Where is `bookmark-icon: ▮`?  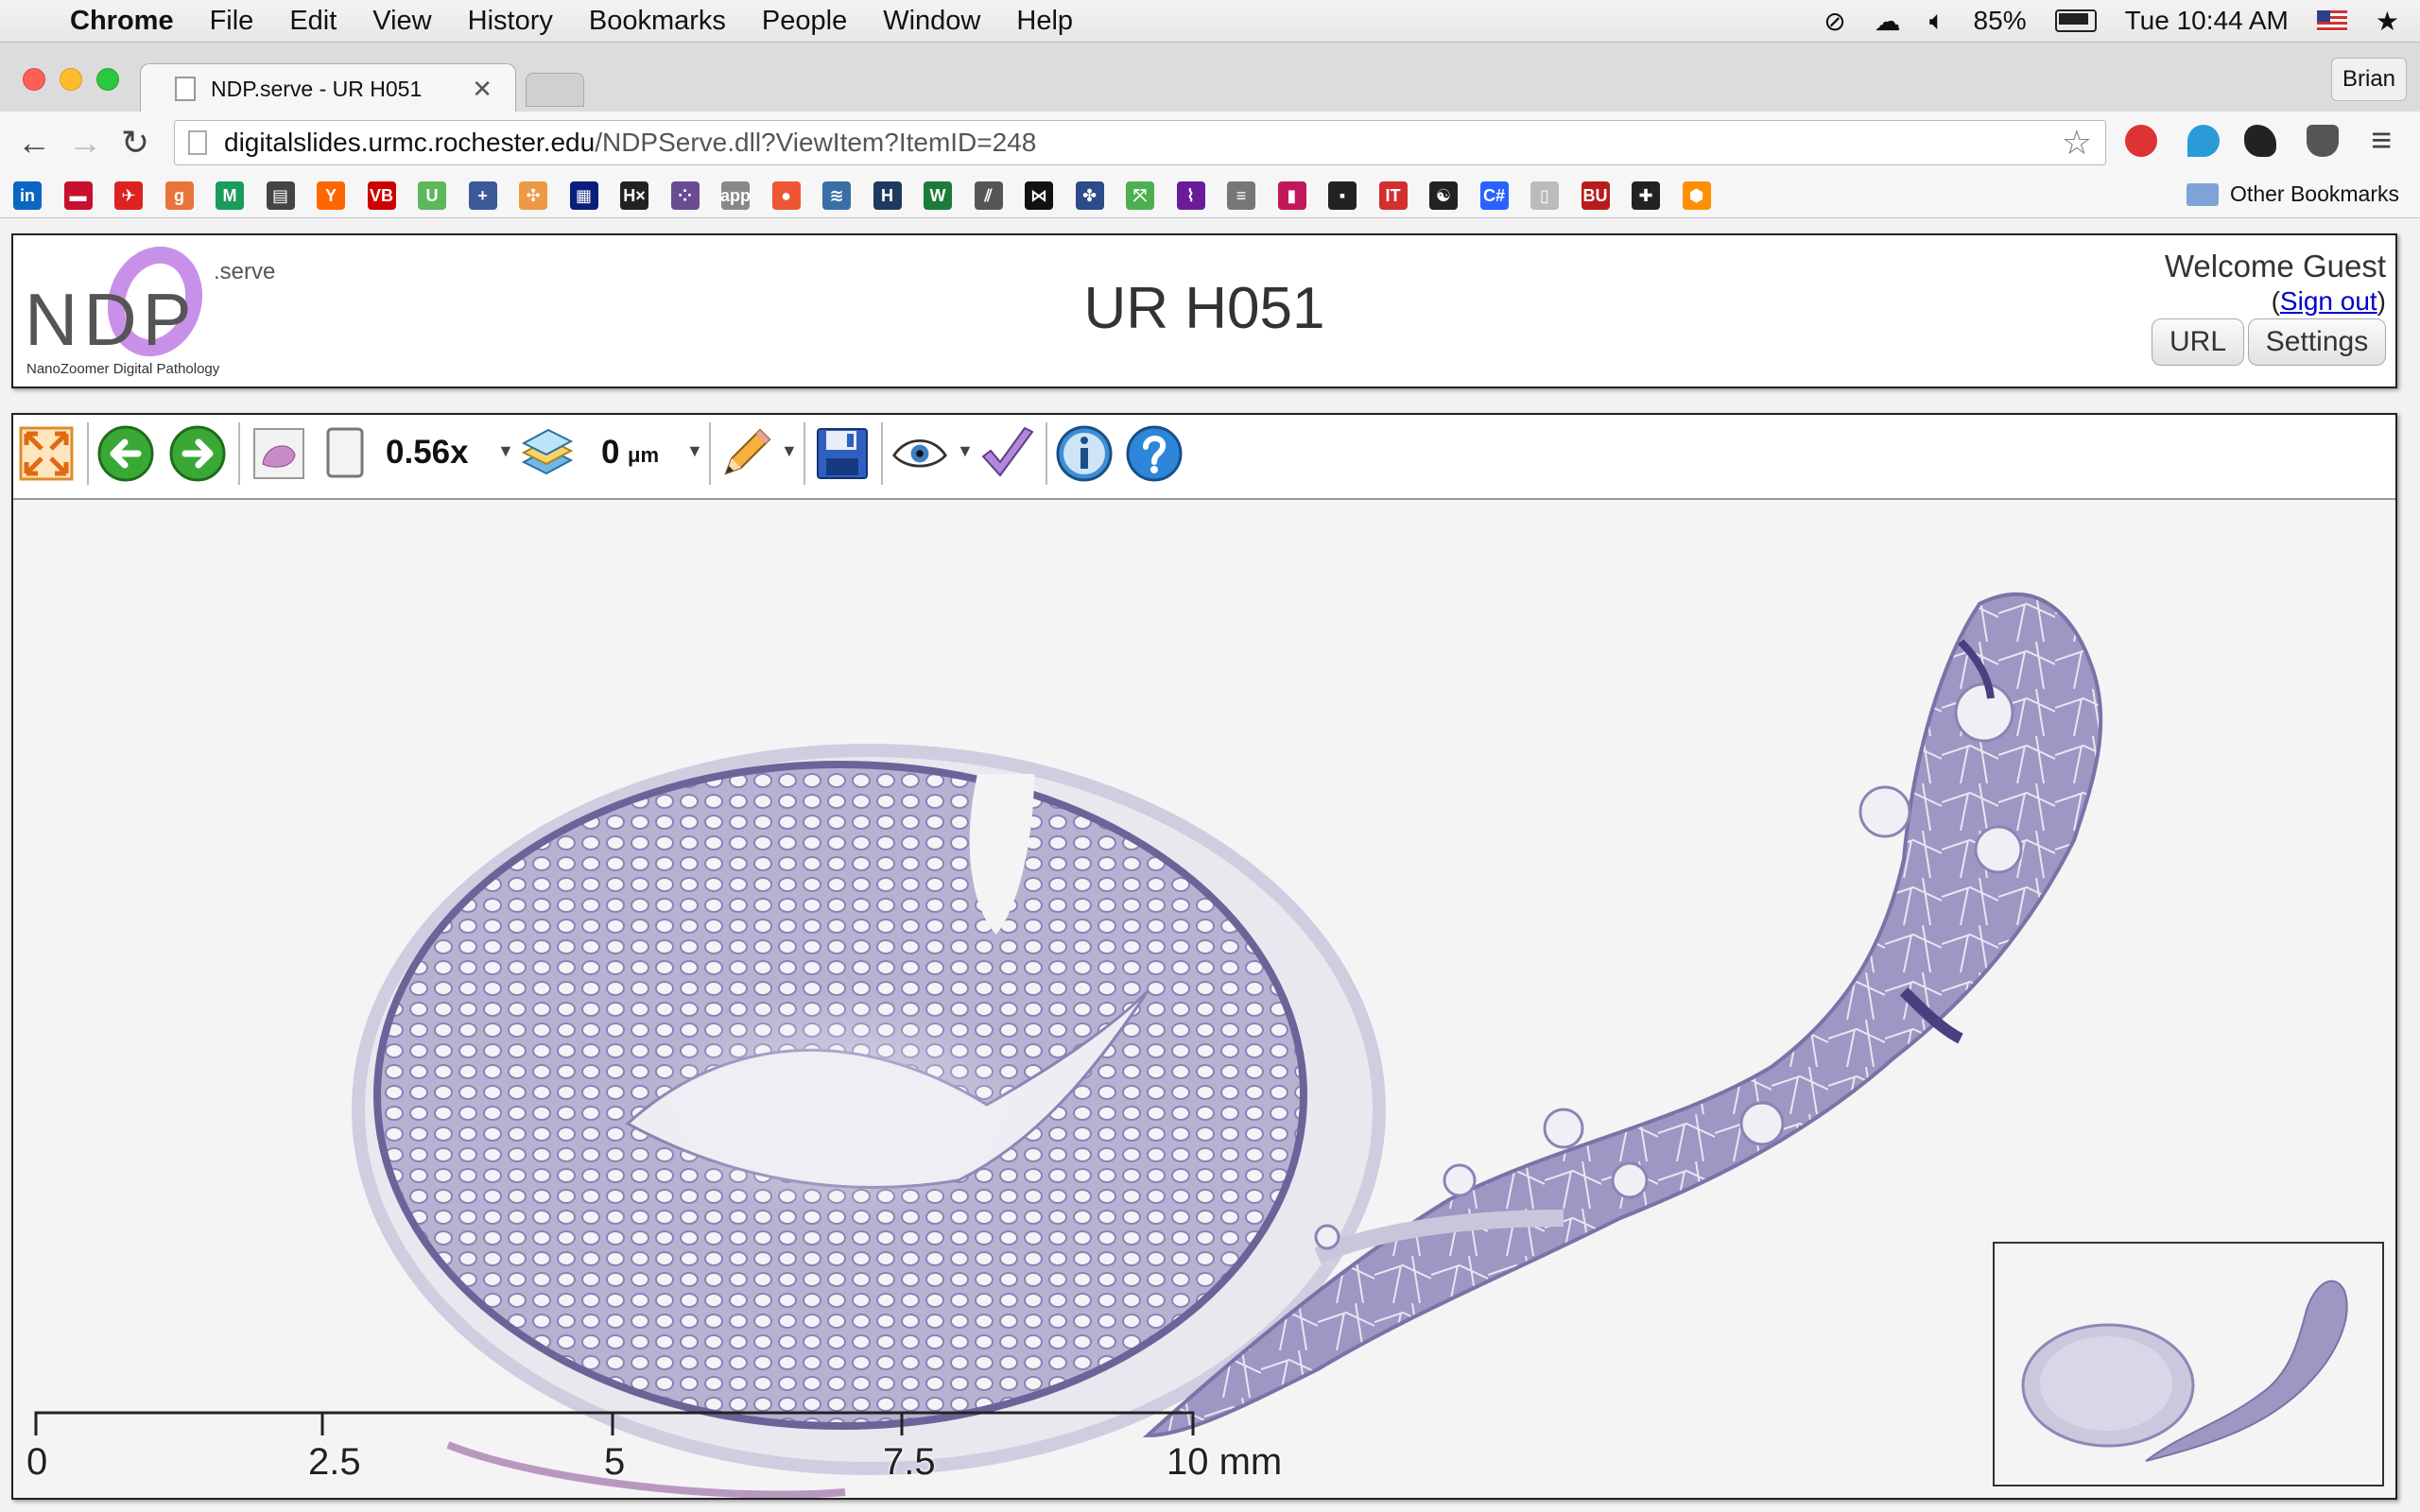 bookmark-icon: ▮ is located at coordinates (1291, 195).